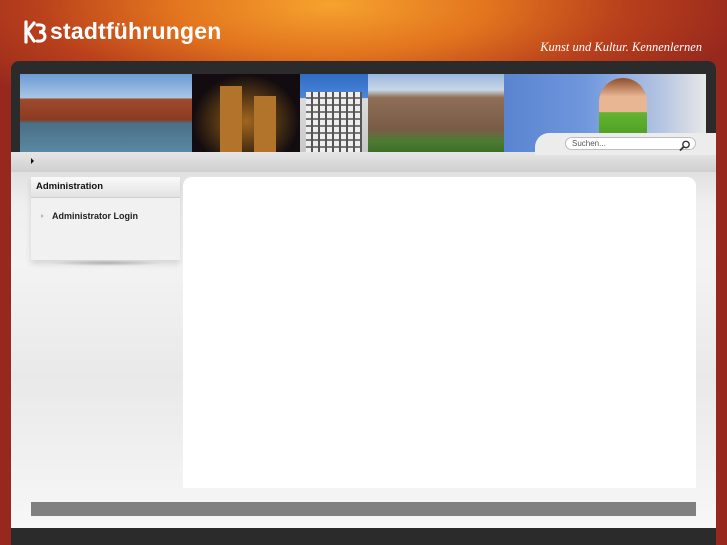 The height and width of the screenshot is (545, 727). What do you see at coordinates (246, 113) in the screenshot?
I see `banner-photo-church` at bounding box center [246, 113].